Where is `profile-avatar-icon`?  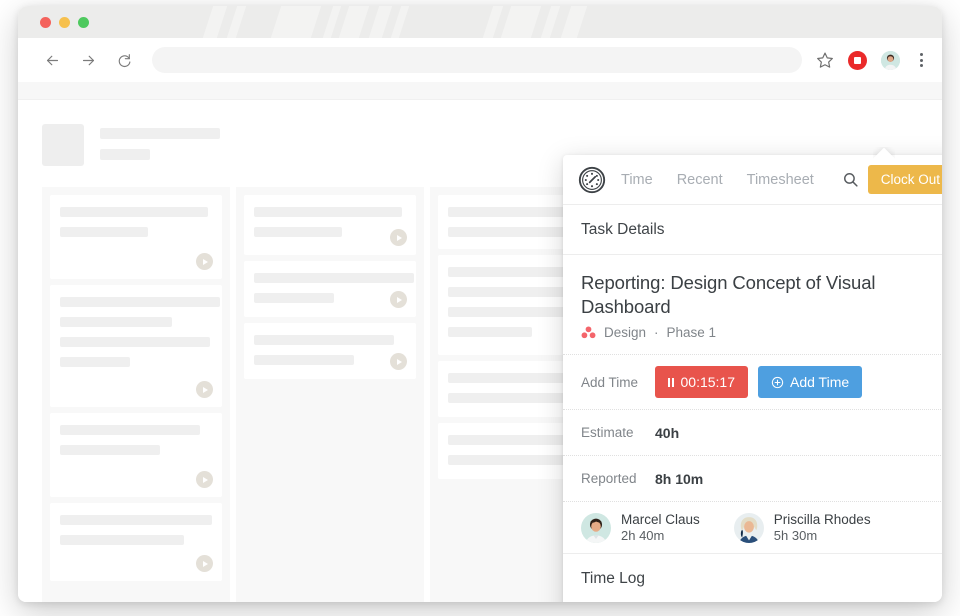
profile-avatar-icon is located at coordinates (890, 60).